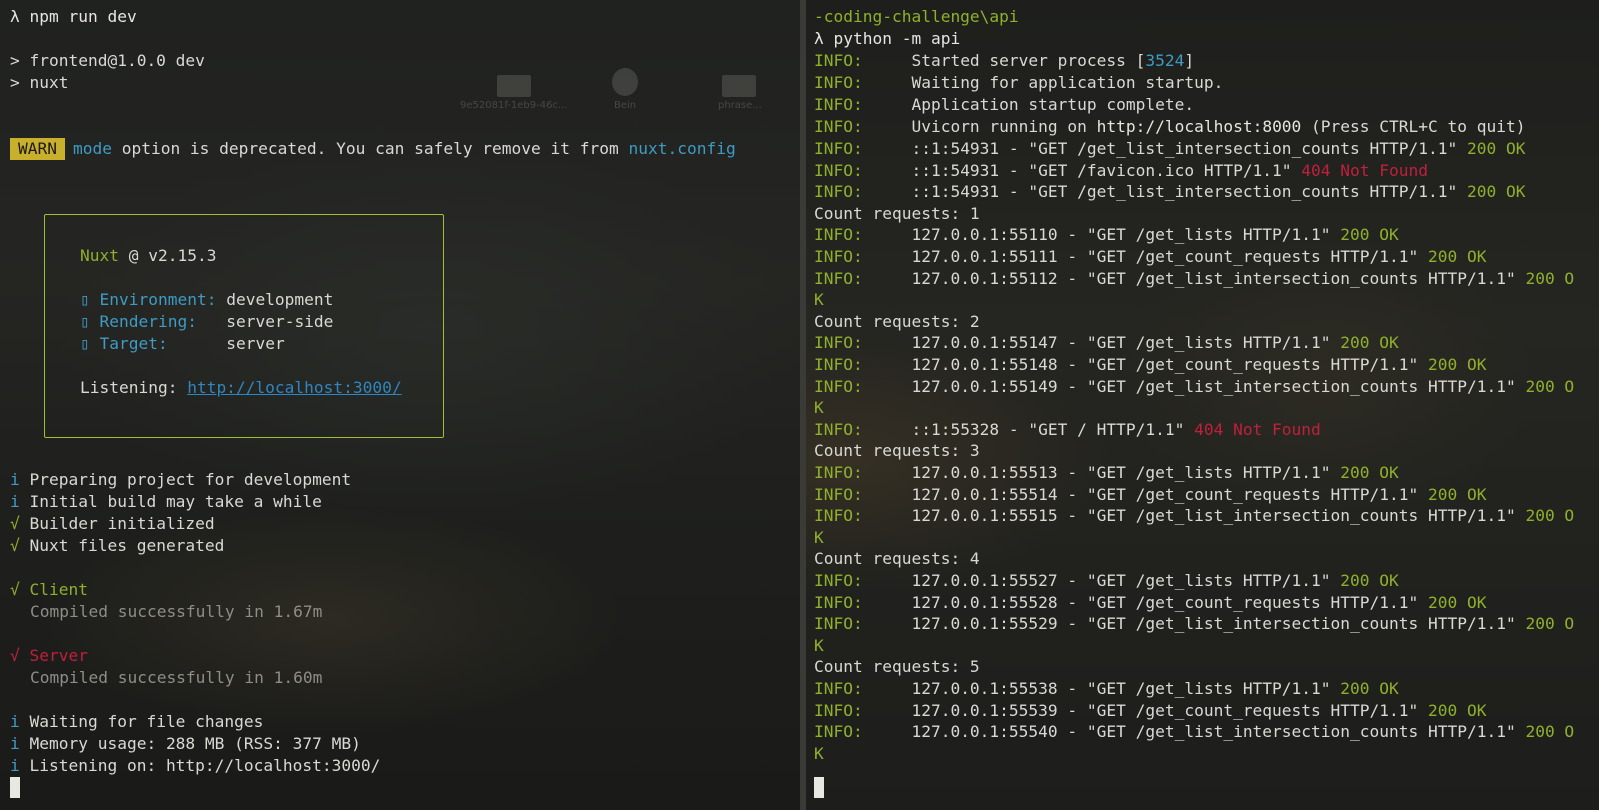 This screenshot has height=810, width=1599. Describe the element at coordinates (897, 451) in the screenshot. I see `count-line: Count requests: 3` at that location.